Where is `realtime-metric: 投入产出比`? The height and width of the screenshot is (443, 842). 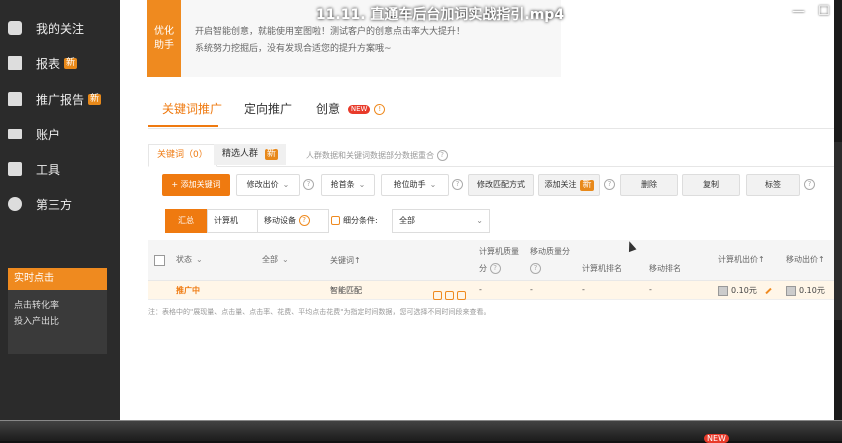
realtime-metric: 投入产出比 is located at coordinates (57, 322).